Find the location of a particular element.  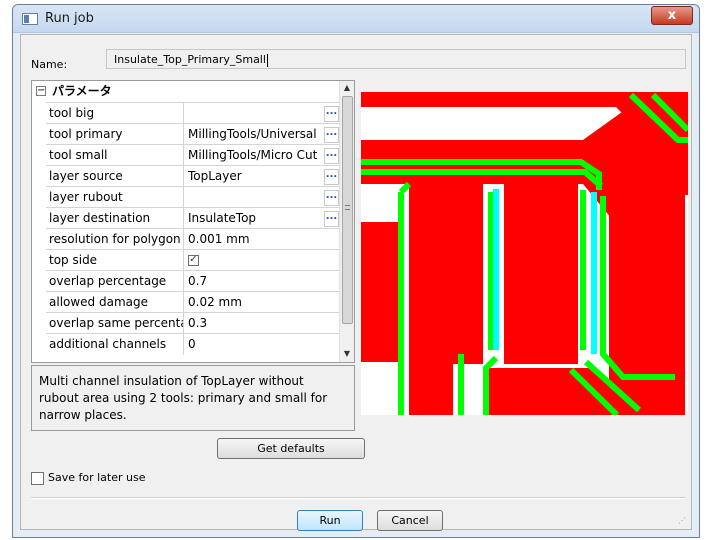

get-defaults-button: Get defaults is located at coordinates (291, 448).